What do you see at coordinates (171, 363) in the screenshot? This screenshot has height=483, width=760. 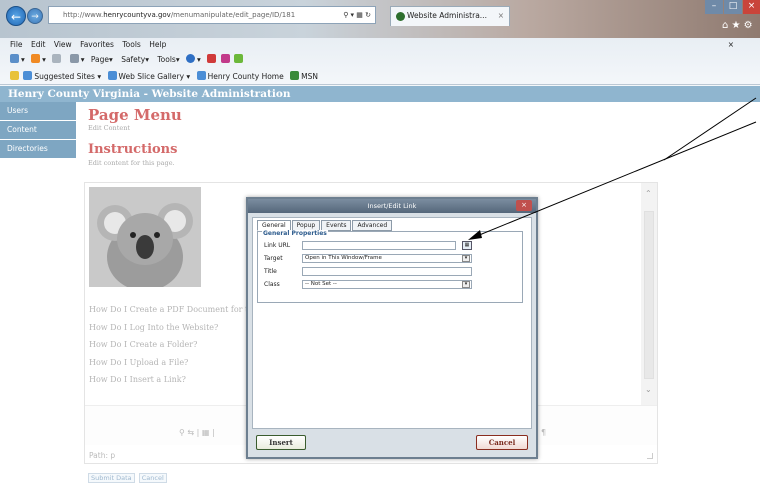 I see `list-item: How Do I Upload a File?` at bounding box center [171, 363].